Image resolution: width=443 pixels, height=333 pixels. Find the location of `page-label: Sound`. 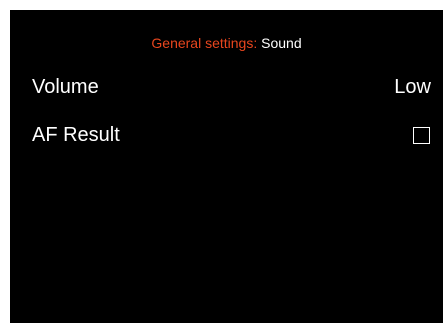

page-label: Sound is located at coordinates (281, 43).